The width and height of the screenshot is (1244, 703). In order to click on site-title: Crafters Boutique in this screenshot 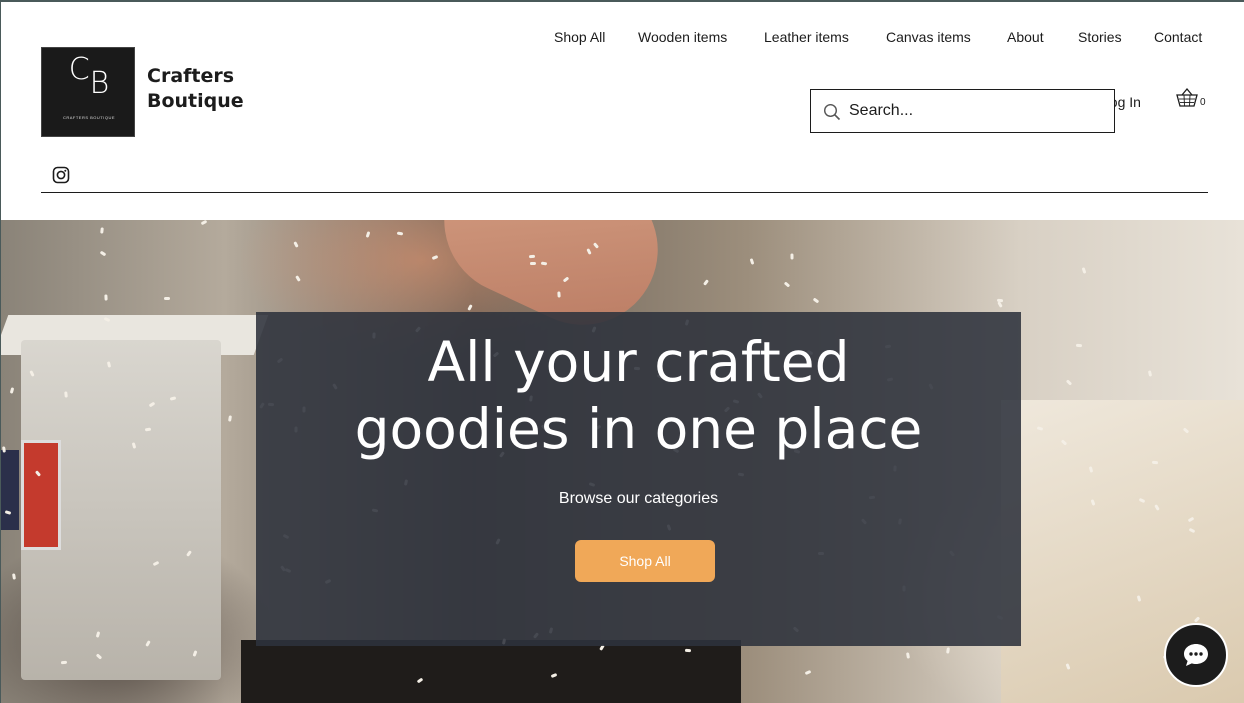, I will do `click(207, 89)`.